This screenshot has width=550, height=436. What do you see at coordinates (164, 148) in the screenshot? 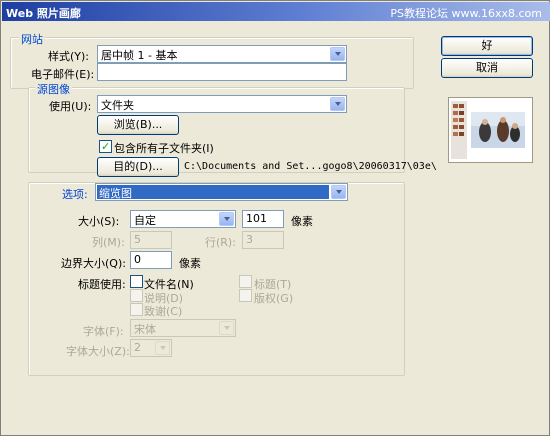
I see `include-subfolders-label: 包含所有子文件夹(I)` at bounding box center [164, 148].